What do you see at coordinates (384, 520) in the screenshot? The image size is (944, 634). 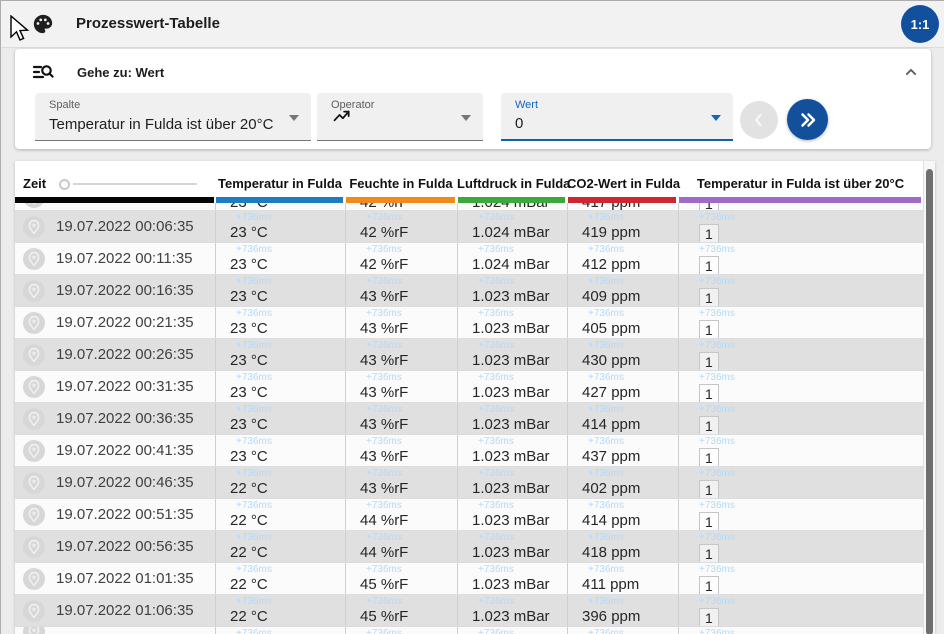 I see `cell-value: 44 %rF` at bounding box center [384, 520].